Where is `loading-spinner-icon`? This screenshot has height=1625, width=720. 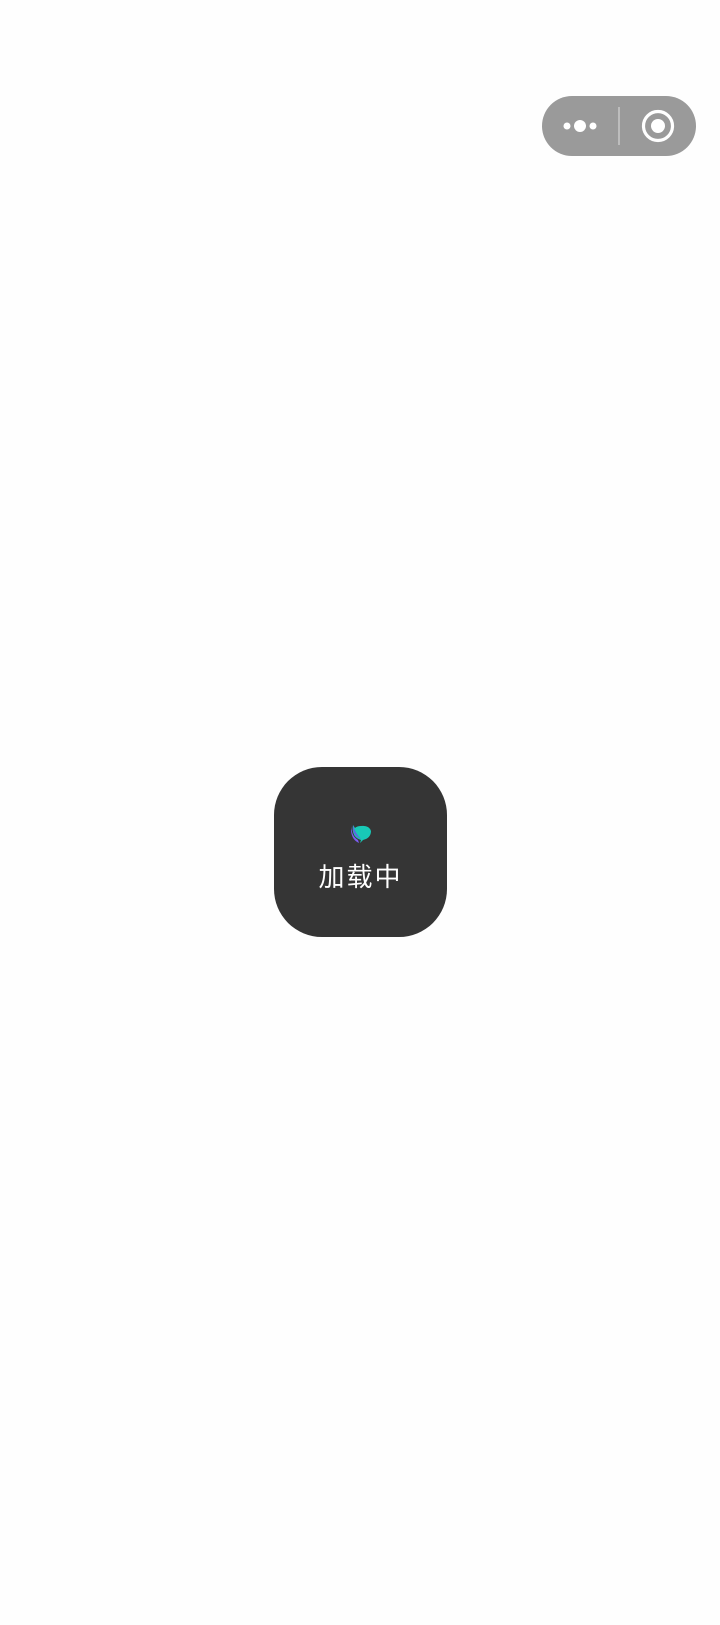 loading-spinner-icon is located at coordinates (361, 833).